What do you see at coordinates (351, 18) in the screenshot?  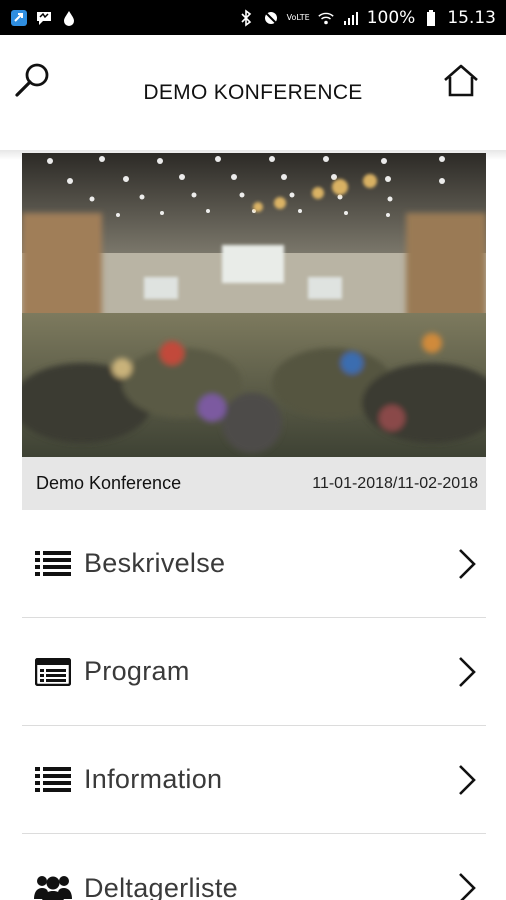 I see `signal-icon` at bounding box center [351, 18].